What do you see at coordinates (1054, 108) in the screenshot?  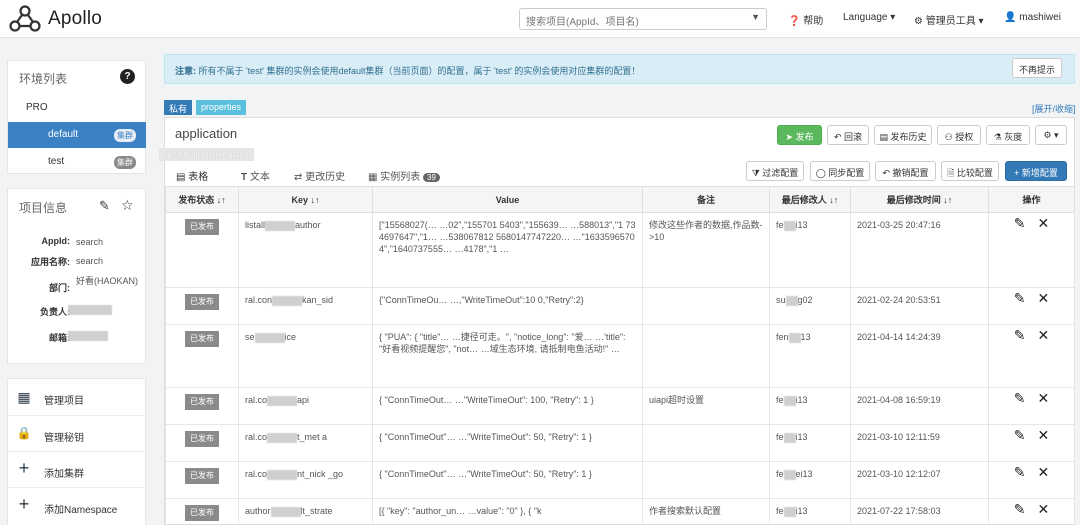 I see `expand-collapse-link: [展开/收缩]` at bounding box center [1054, 108].